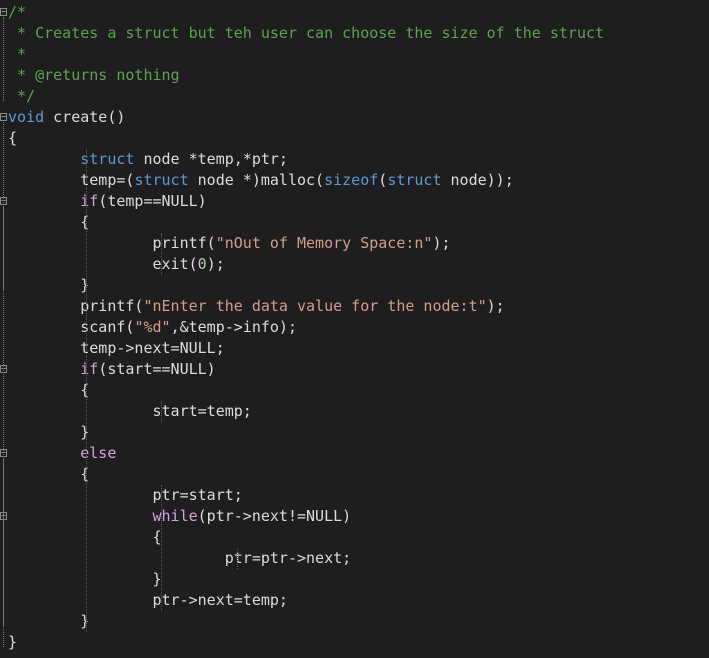  I want to click on code-token: sizeof, so click(351, 180).